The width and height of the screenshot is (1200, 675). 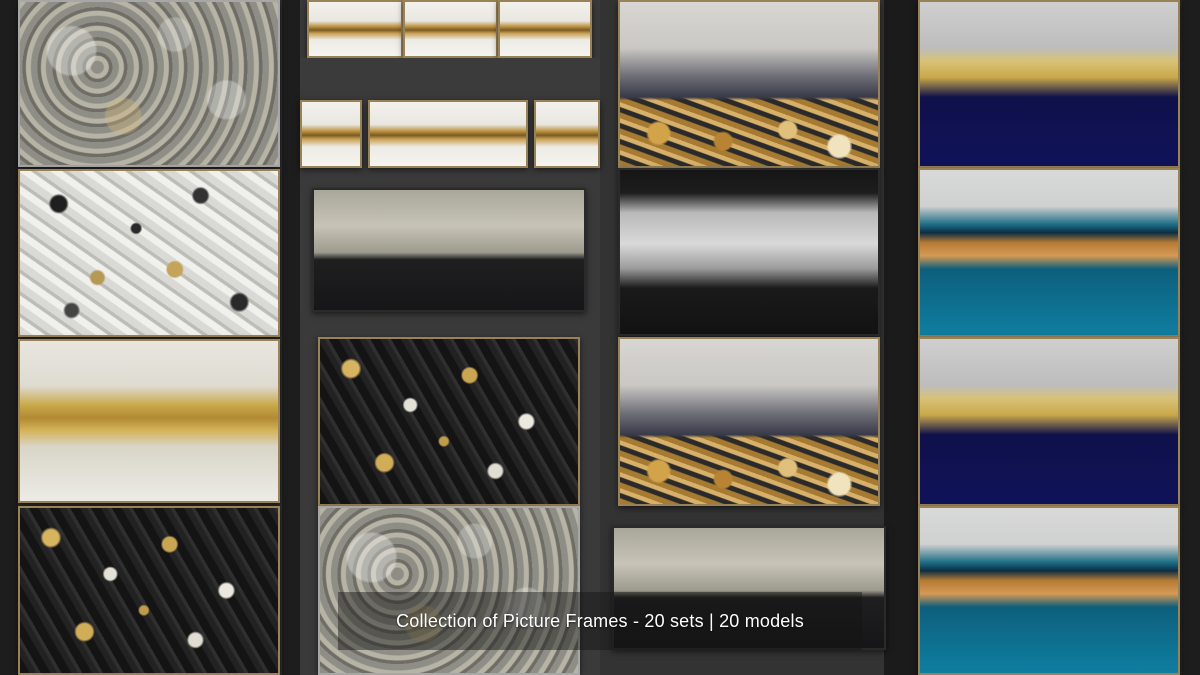 What do you see at coordinates (749, 84) in the screenshot?
I see `artwork-gray-gold-dots-top` at bounding box center [749, 84].